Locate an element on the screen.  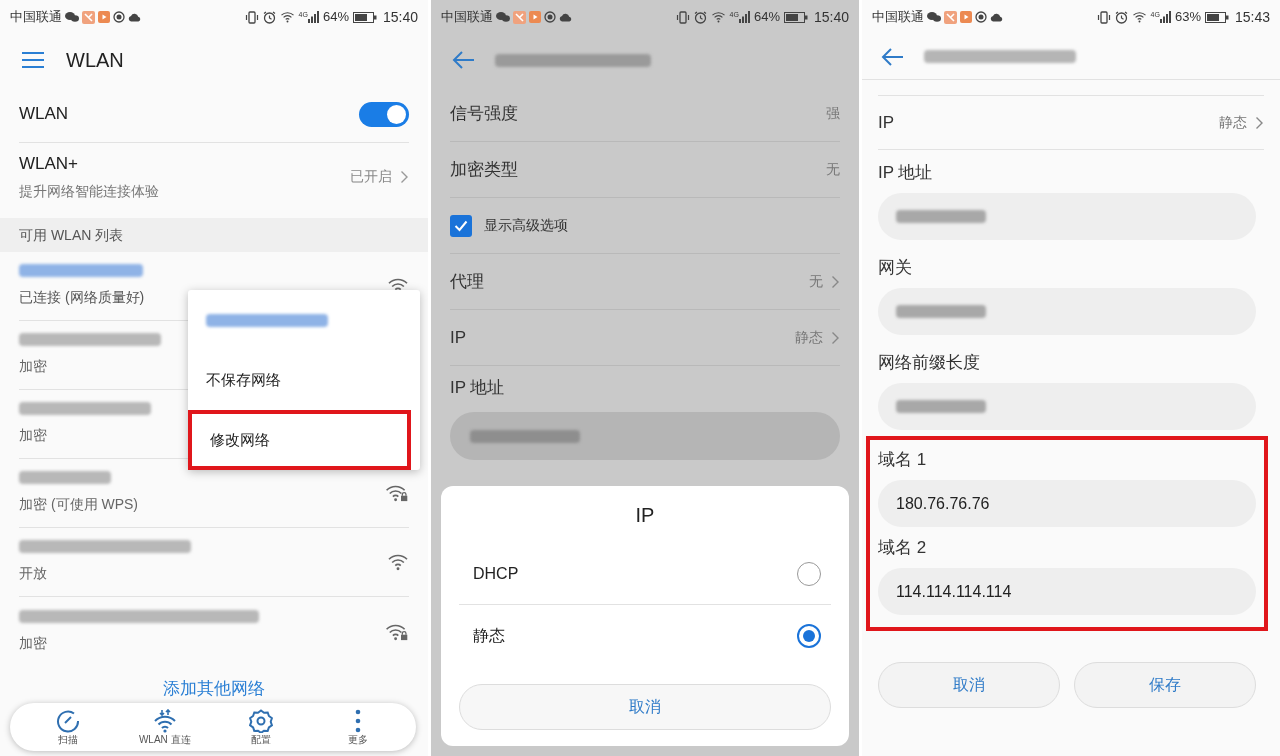
network-status: 开放 is located at coordinates (33, 573).